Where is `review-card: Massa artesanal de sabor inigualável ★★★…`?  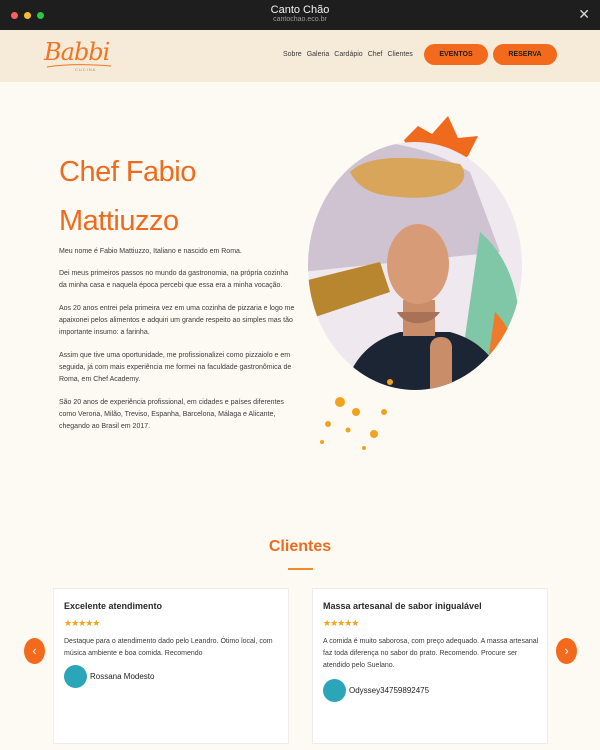 review-card: Massa artesanal de sabor inigualável ★★★… is located at coordinates (430, 666).